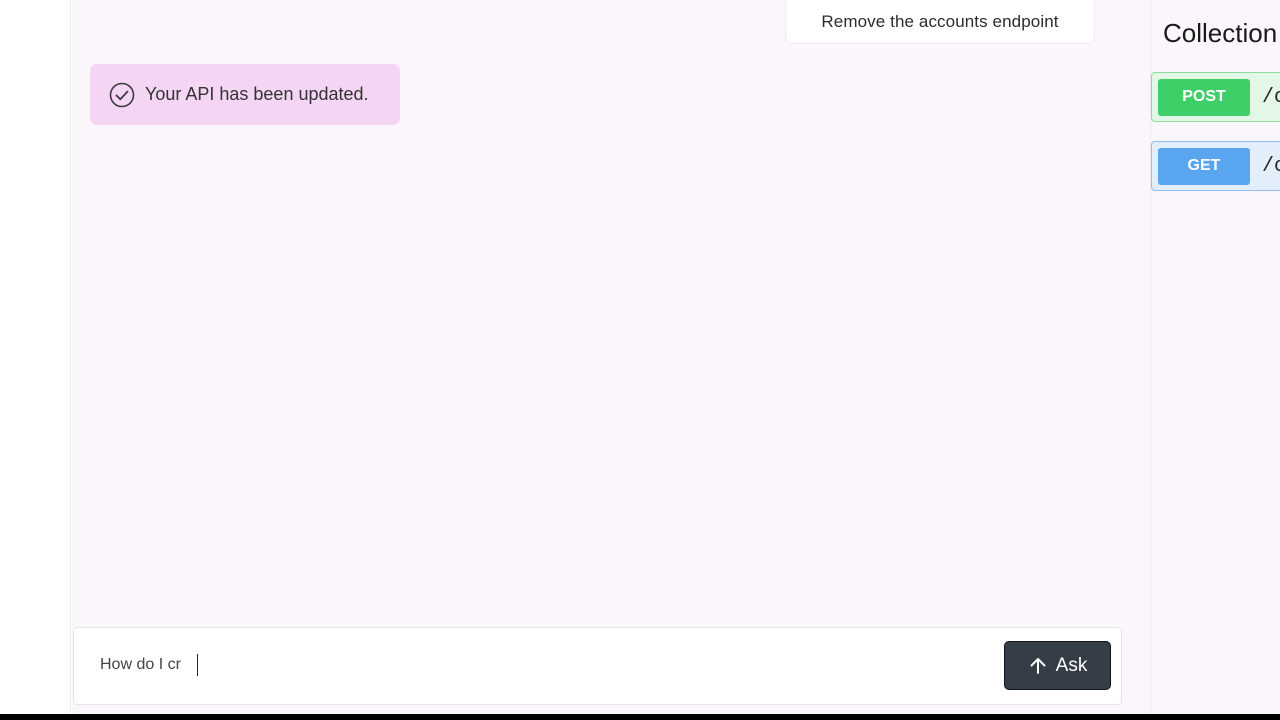 This screenshot has width=1280, height=720. What do you see at coordinates (540, 665) in the screenshot?
I see `question-input` at bounding box center [540, 665].